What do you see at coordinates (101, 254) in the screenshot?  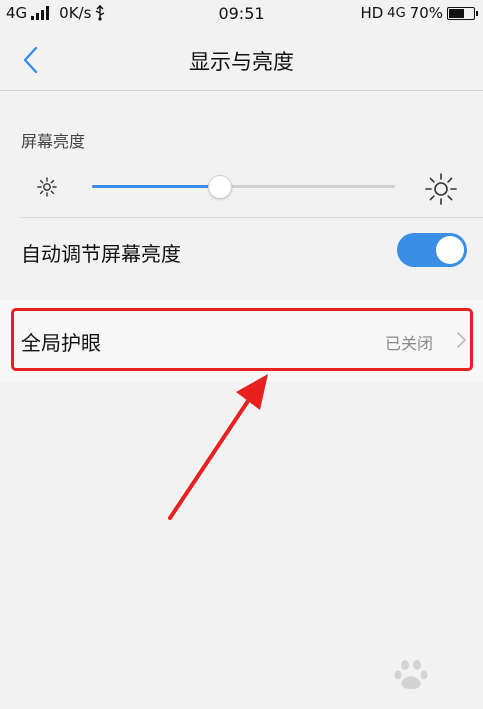 I see `auto-brightness-label: 自动调节屏幕亮度` at bounding box center [101, 254].